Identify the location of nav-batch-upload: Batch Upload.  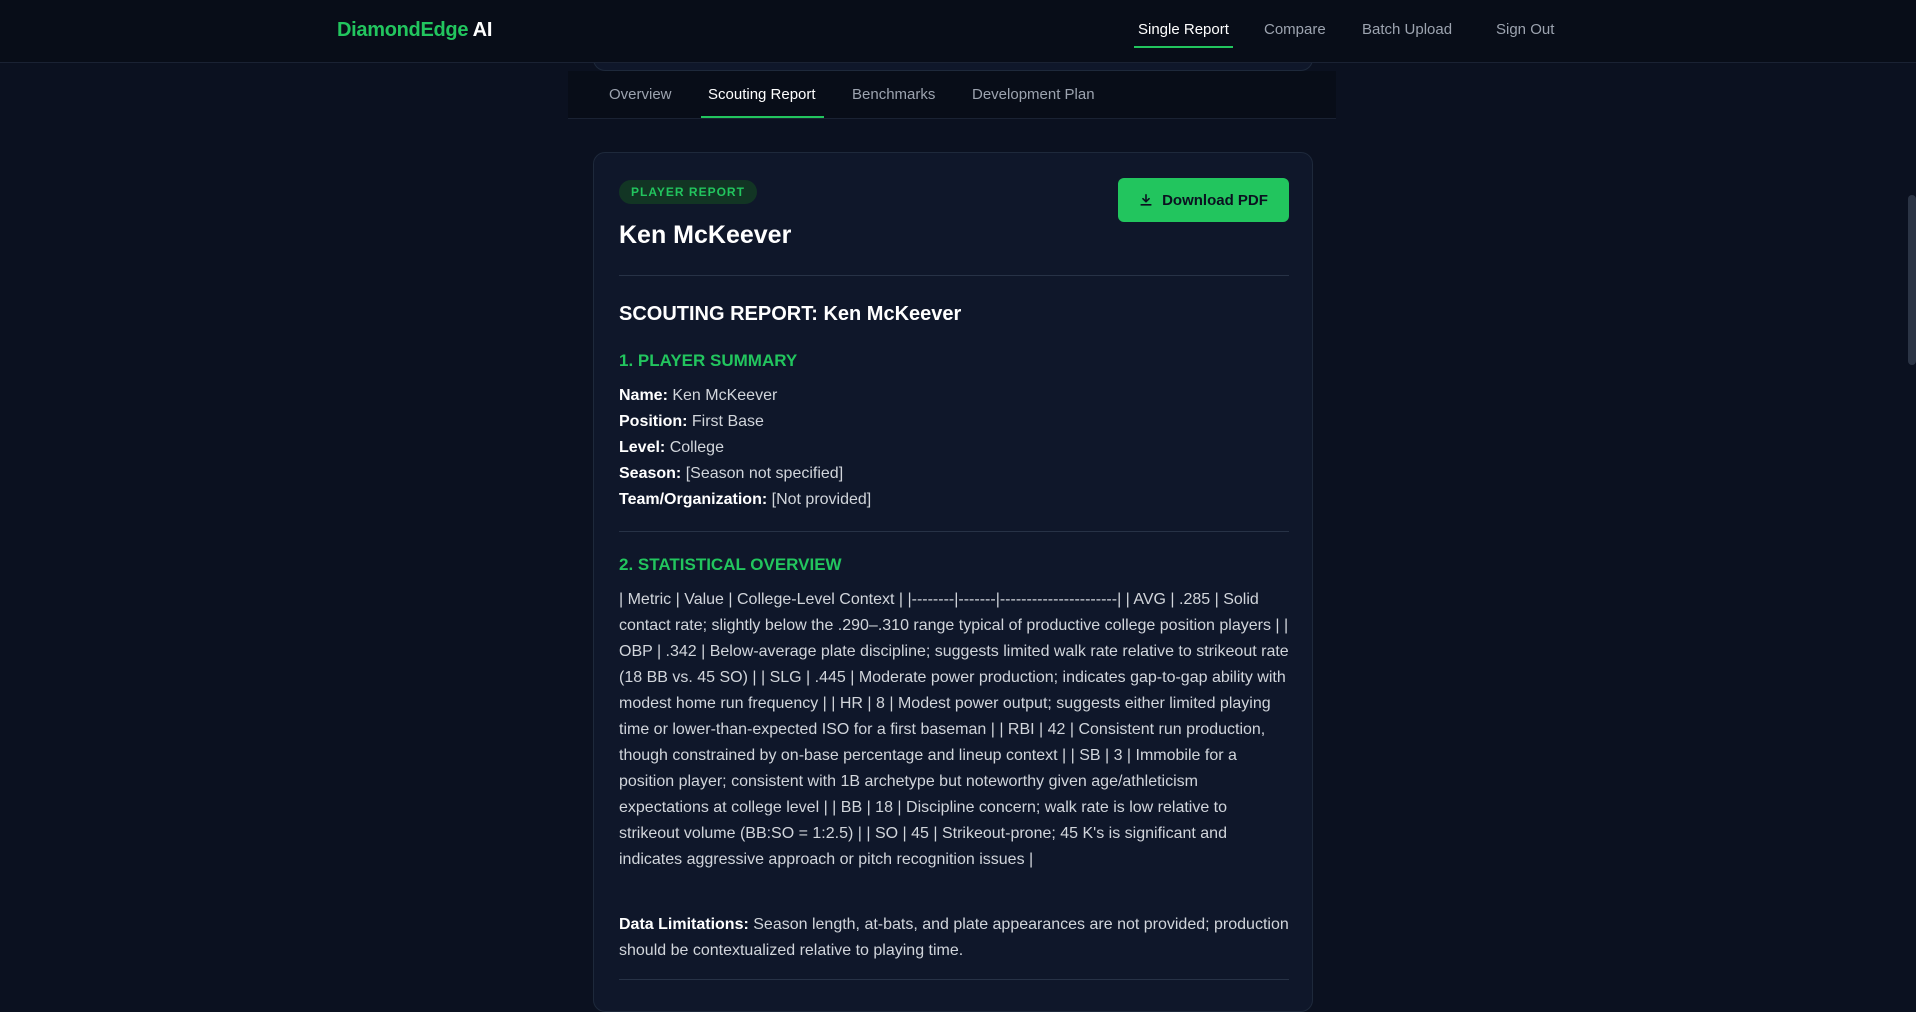
(1407, 29).